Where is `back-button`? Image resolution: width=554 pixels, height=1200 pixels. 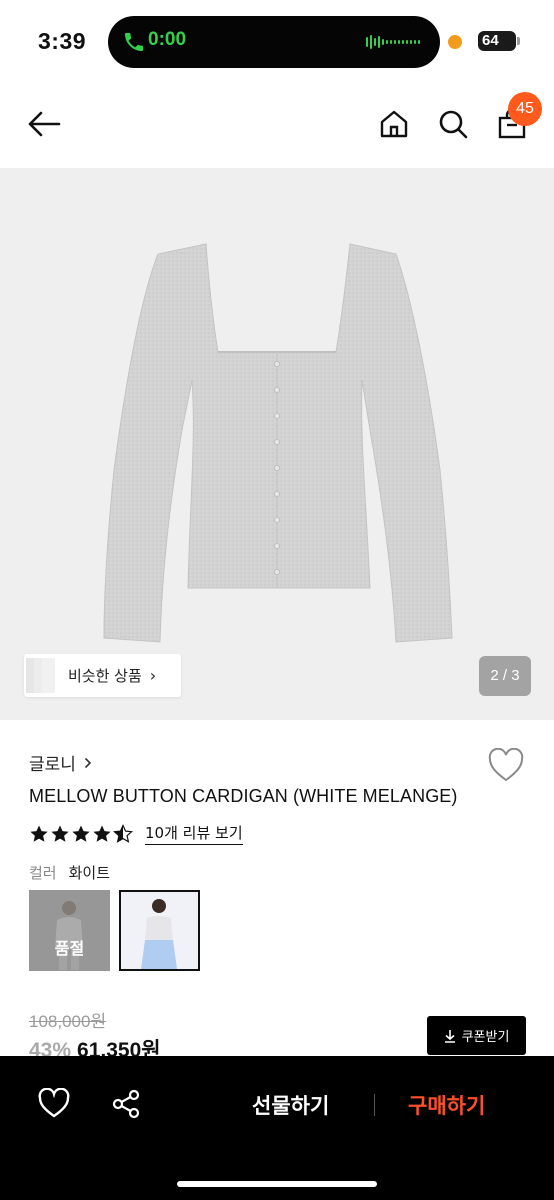 back-button is located at coordinates (44, 124).